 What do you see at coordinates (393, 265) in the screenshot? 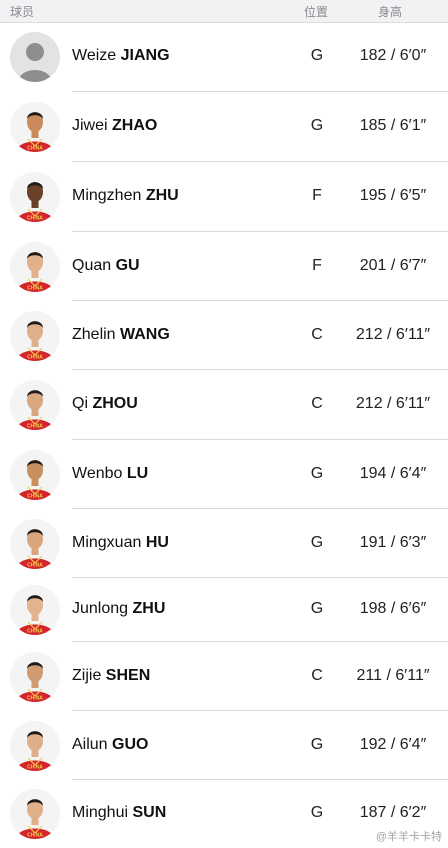
I see `player-height: 201 / 6′7″` at bounding box center [393, 265].